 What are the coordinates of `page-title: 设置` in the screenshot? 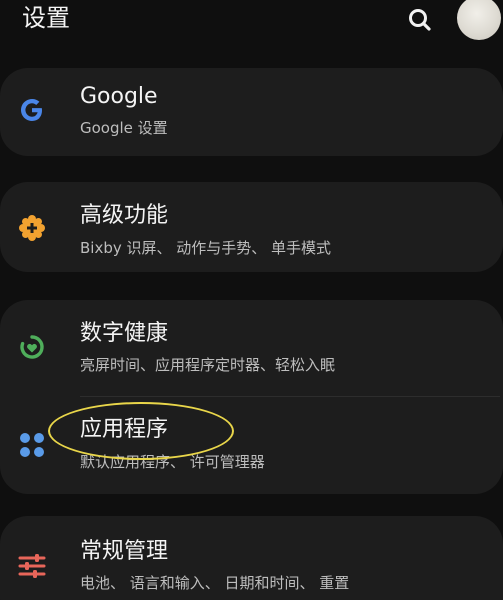 It's located at (46, 18).